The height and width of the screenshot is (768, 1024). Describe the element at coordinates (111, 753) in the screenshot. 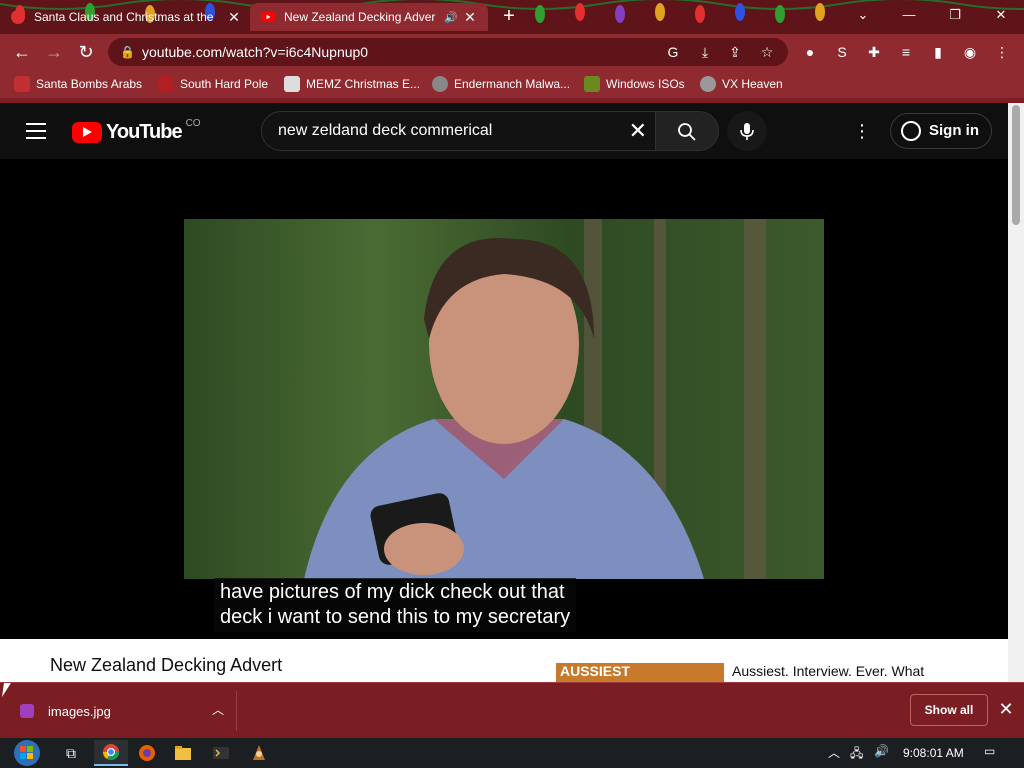

I see `chrome-taskbar-icon` at that location.